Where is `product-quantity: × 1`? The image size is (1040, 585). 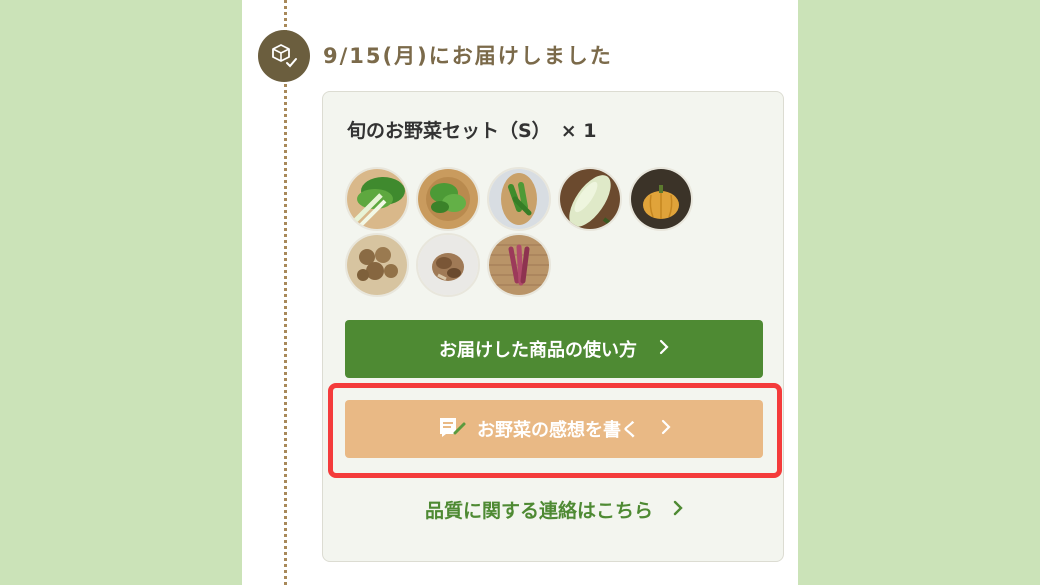
product-quantity: × 1 is located at coordinates (578, 131).